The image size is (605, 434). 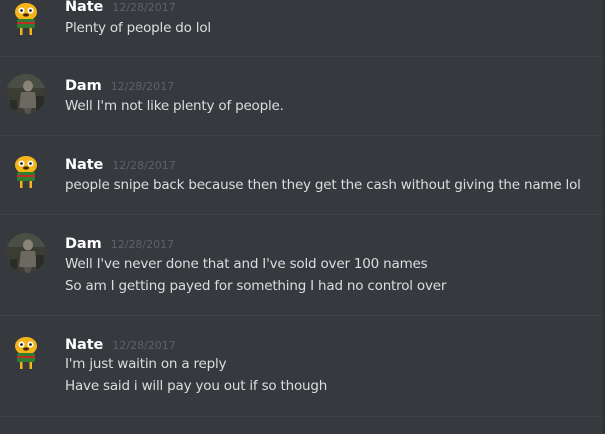 What do you see at coordinates (146, 364) in the screenshot?
I see `message-text: I'm just waitin on a reply` at bounding box center [146, 364].